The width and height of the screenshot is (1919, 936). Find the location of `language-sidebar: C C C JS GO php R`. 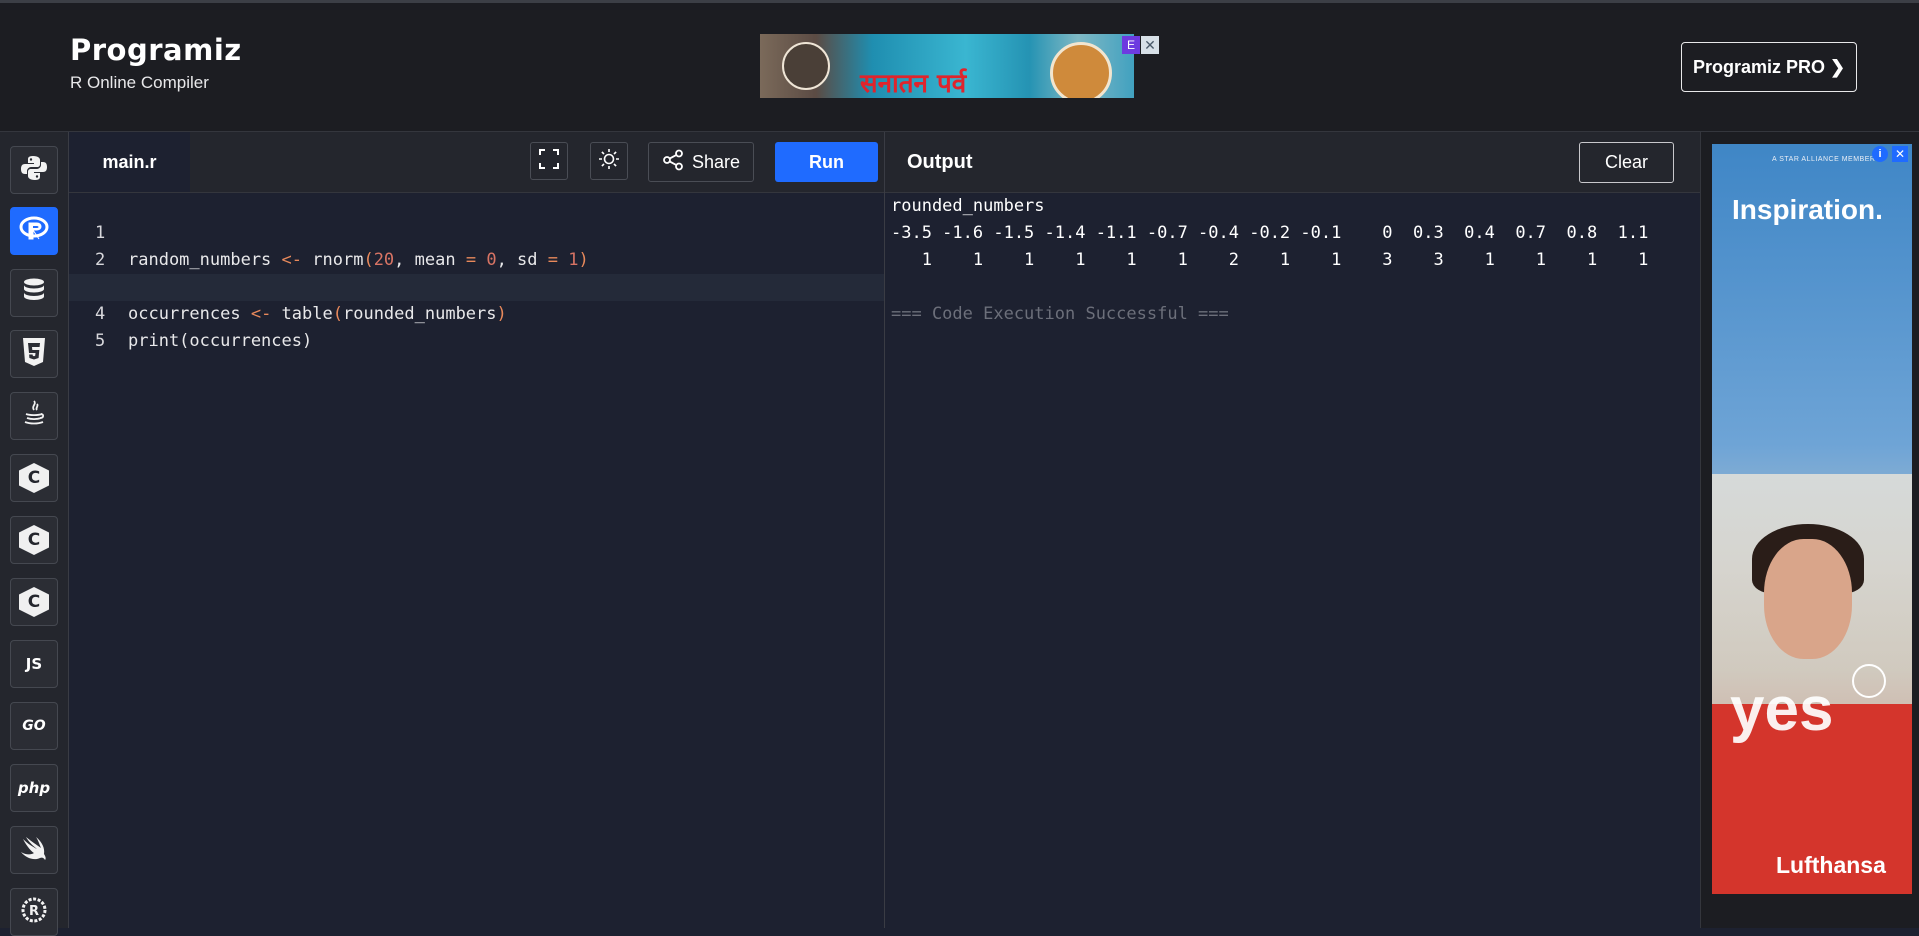

language-sidebar: C C C JS GO php R is located at coordinates (34, 534).